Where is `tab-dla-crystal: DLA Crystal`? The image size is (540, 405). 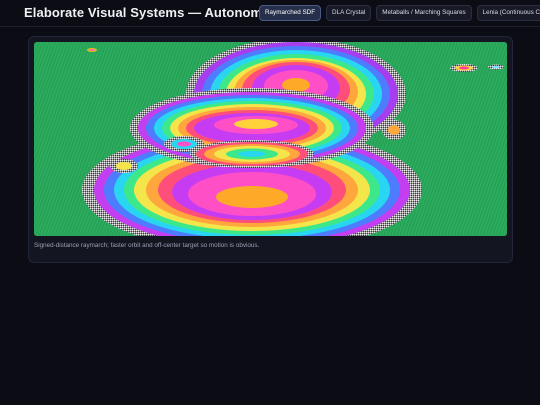
tab-dla-crystal: DLA Crystal is located at coordinates (349, 13).